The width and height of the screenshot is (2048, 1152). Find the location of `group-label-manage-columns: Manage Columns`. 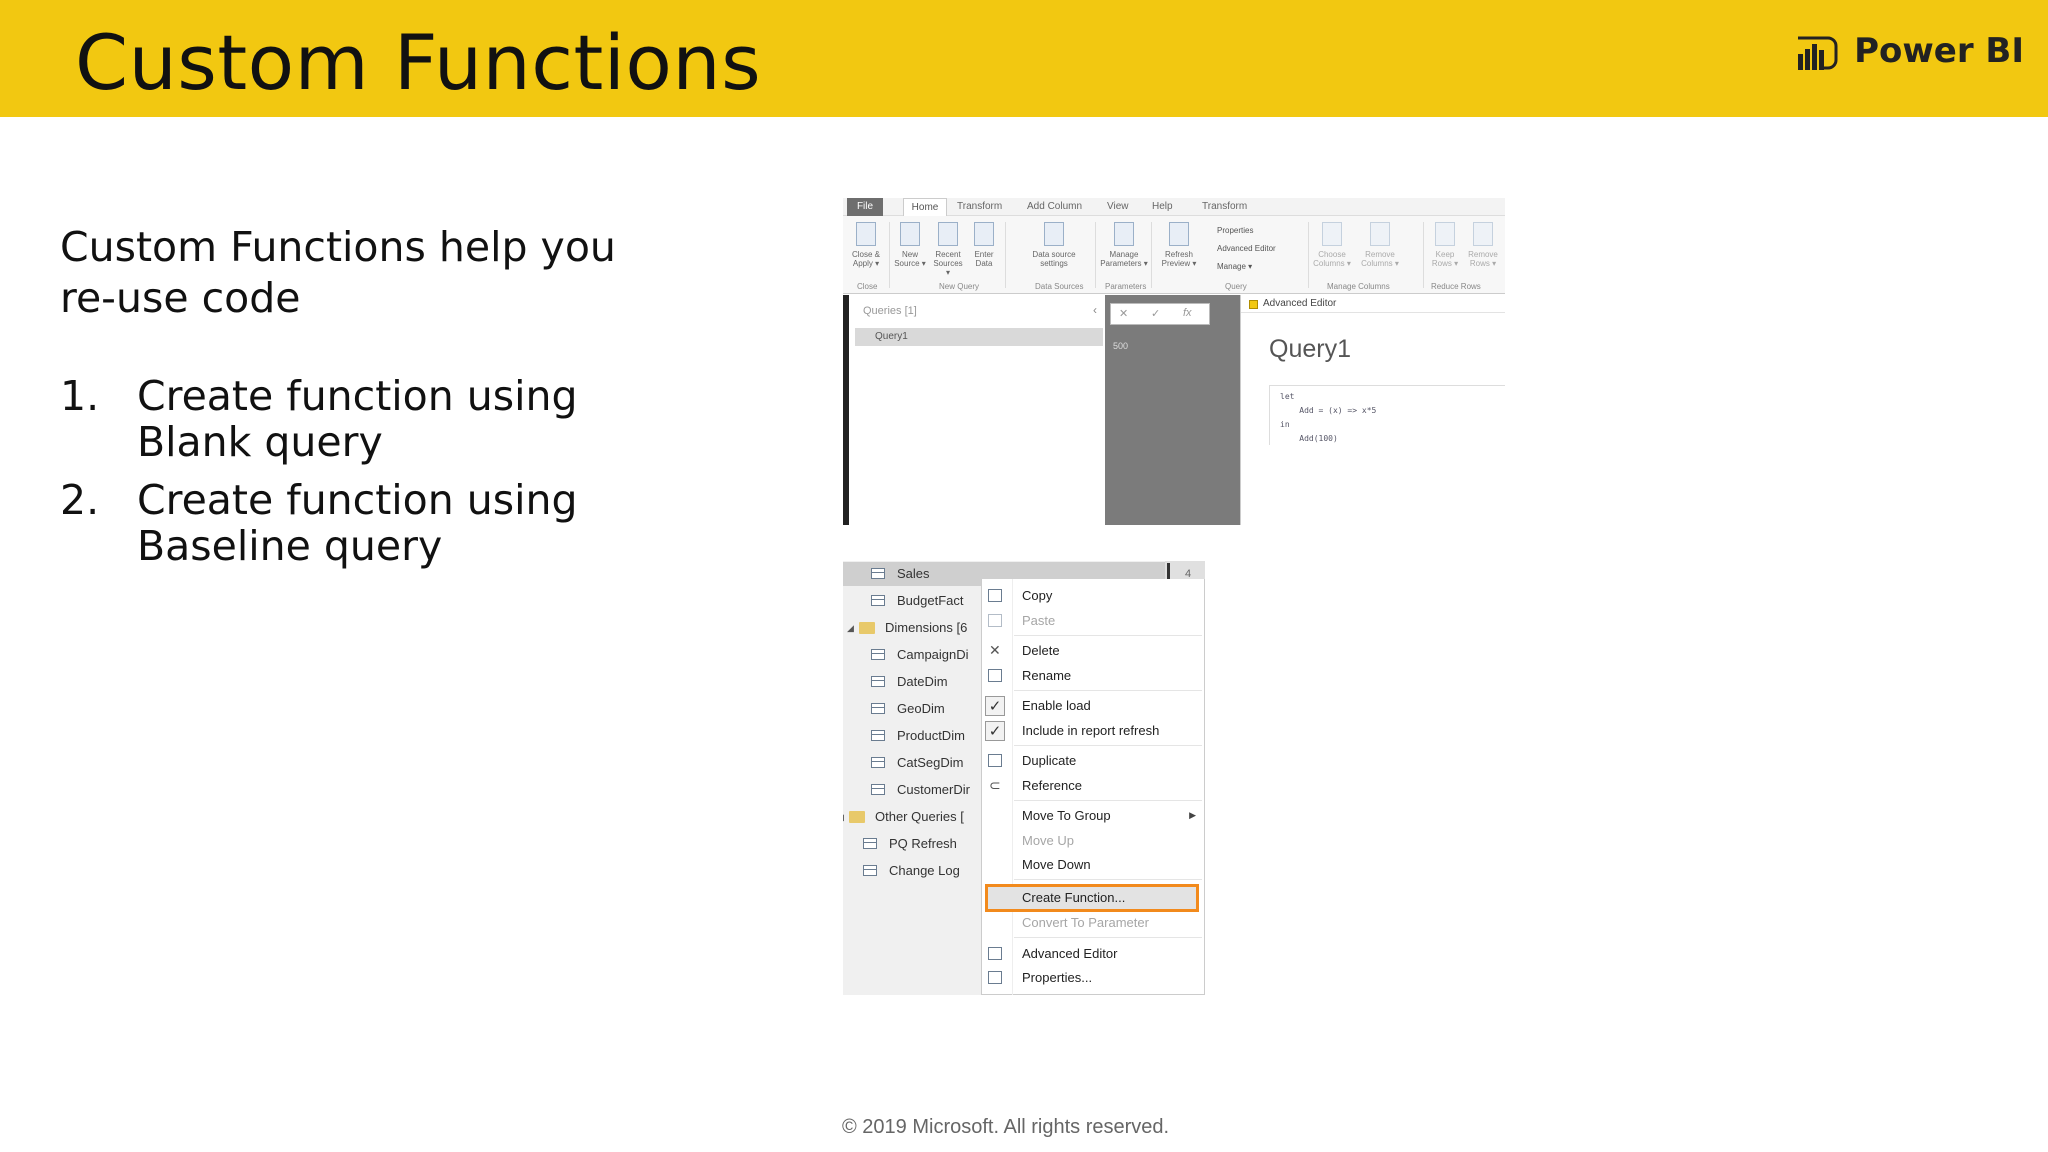

group-label-manage-columns: Manage Columns is located at coordinates (1358, 286).